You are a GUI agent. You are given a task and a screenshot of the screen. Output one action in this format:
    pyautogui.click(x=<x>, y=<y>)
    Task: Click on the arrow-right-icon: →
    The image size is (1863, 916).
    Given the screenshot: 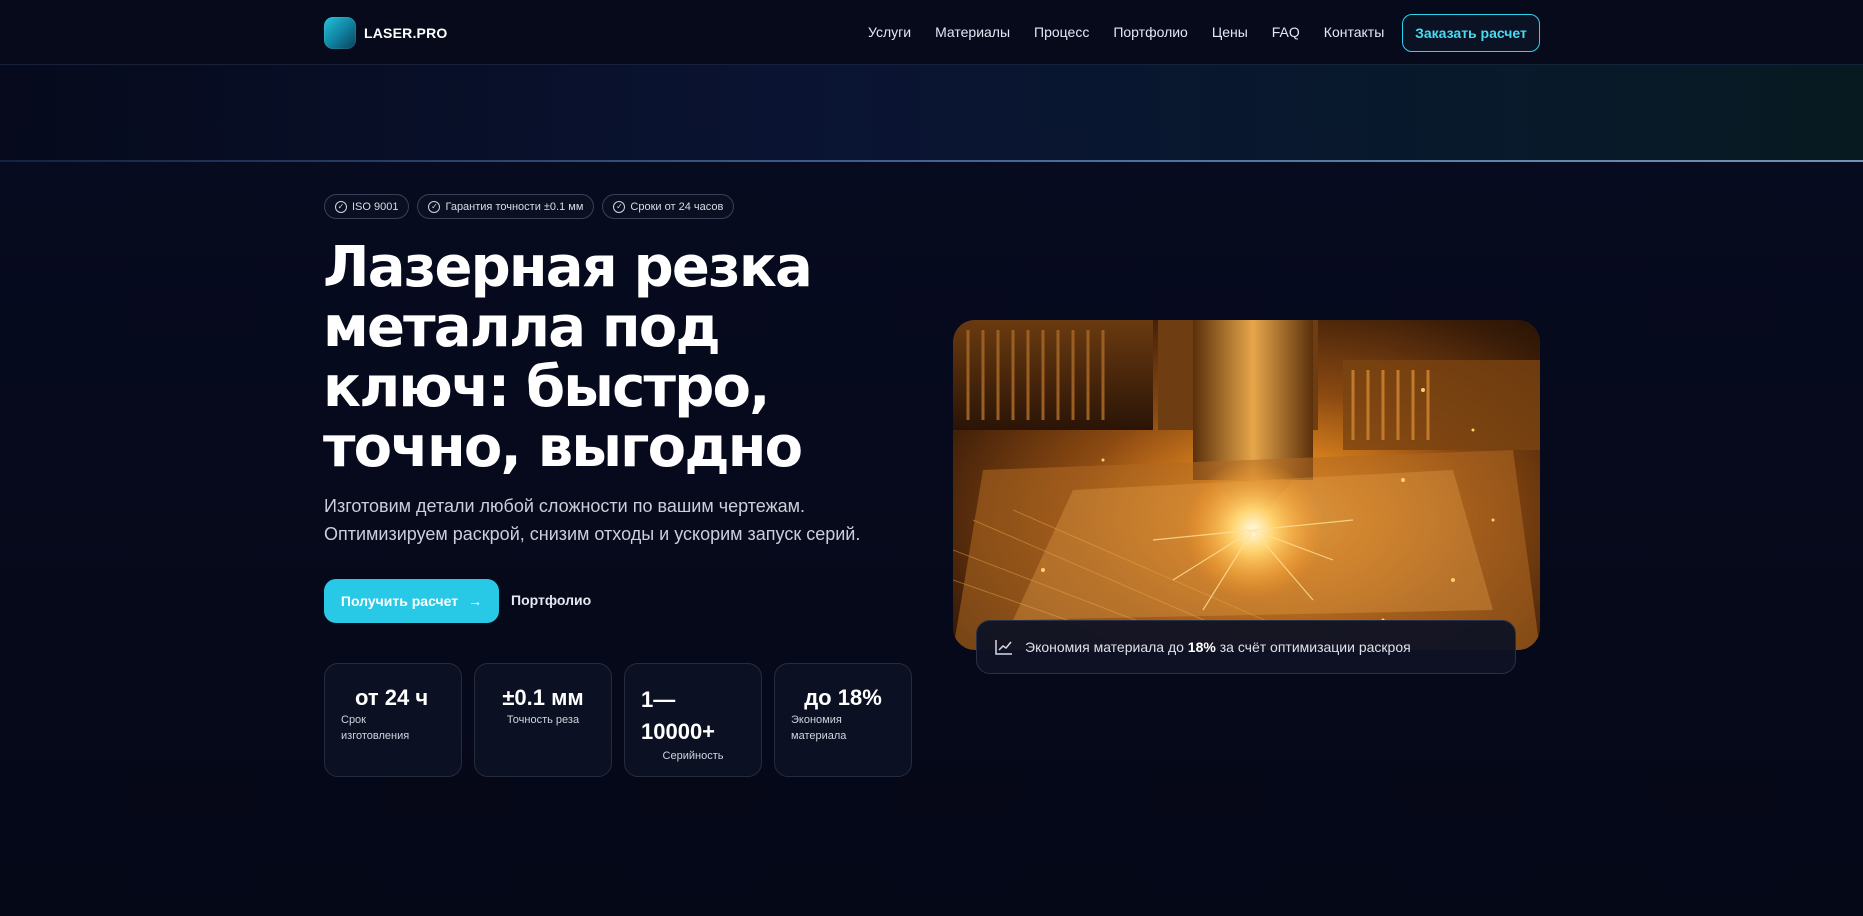 What is the action you would take?
    pyautogui.click(x=475, y=601)
    